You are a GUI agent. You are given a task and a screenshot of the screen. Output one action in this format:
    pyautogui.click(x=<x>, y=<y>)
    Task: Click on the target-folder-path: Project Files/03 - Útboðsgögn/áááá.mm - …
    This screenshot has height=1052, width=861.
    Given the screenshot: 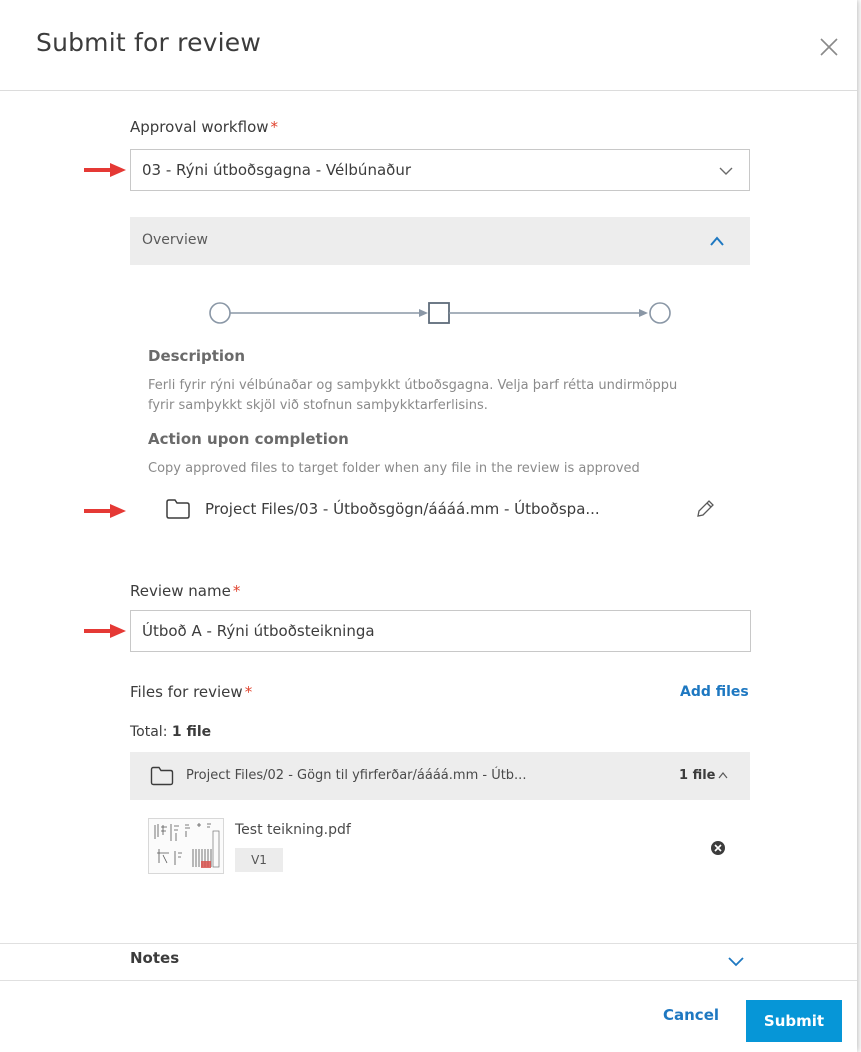 What is the action you would take?
    pyautogui.click(x=402, y=509)
    